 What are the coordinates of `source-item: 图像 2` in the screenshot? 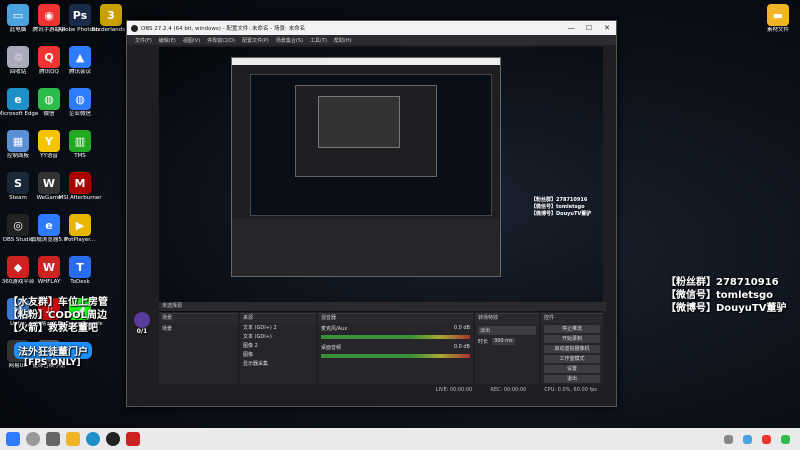 It's located at (278, 345).